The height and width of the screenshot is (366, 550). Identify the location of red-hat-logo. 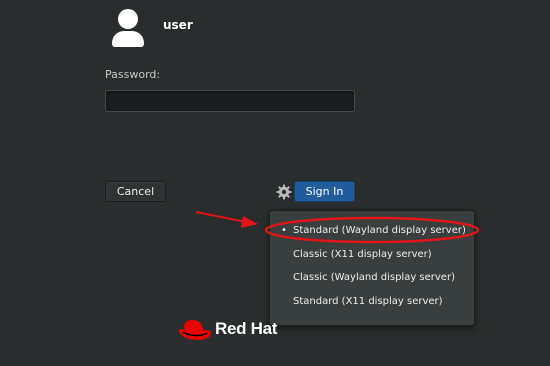
(195, 331).